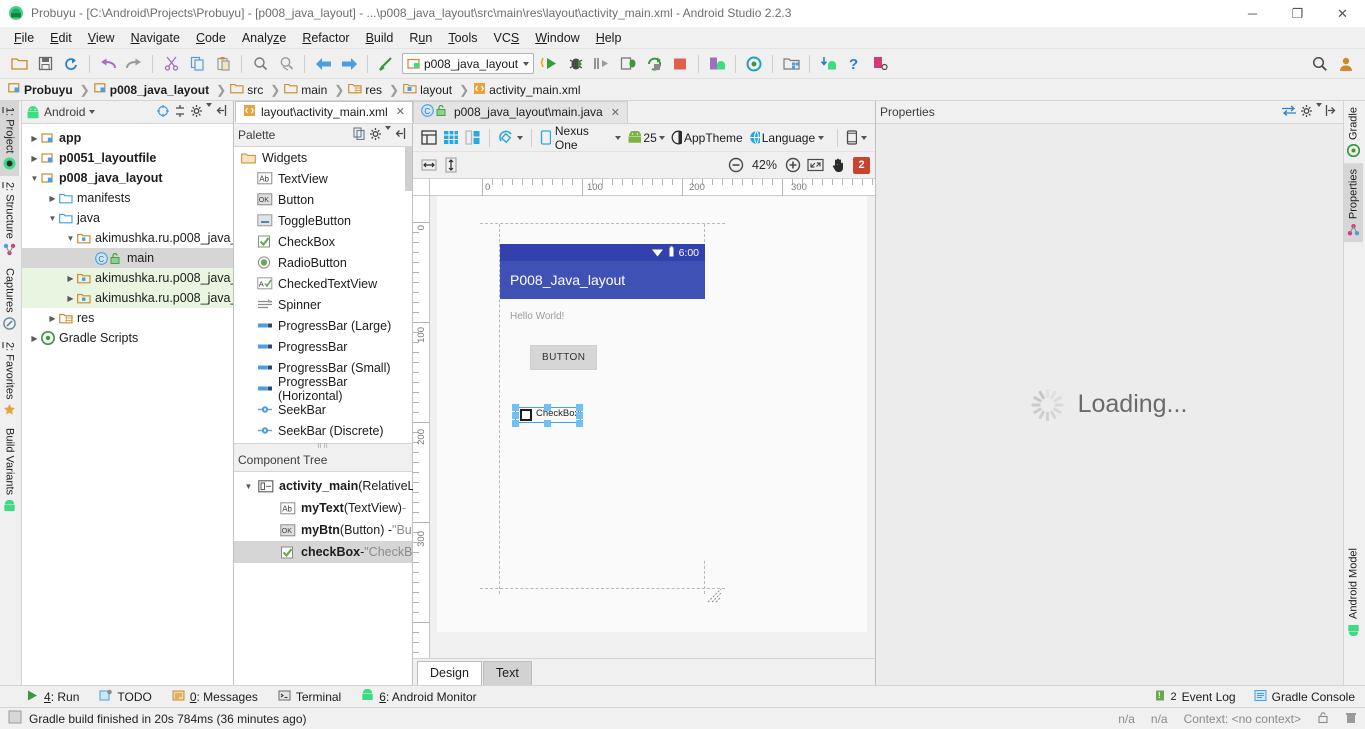 Image resolution: width=1365 pixels, height=729 pixels. Describe the element at coordinates (547, 415) in the screenshot. I see `checkbox-selection-group: CheckBox` at that location.